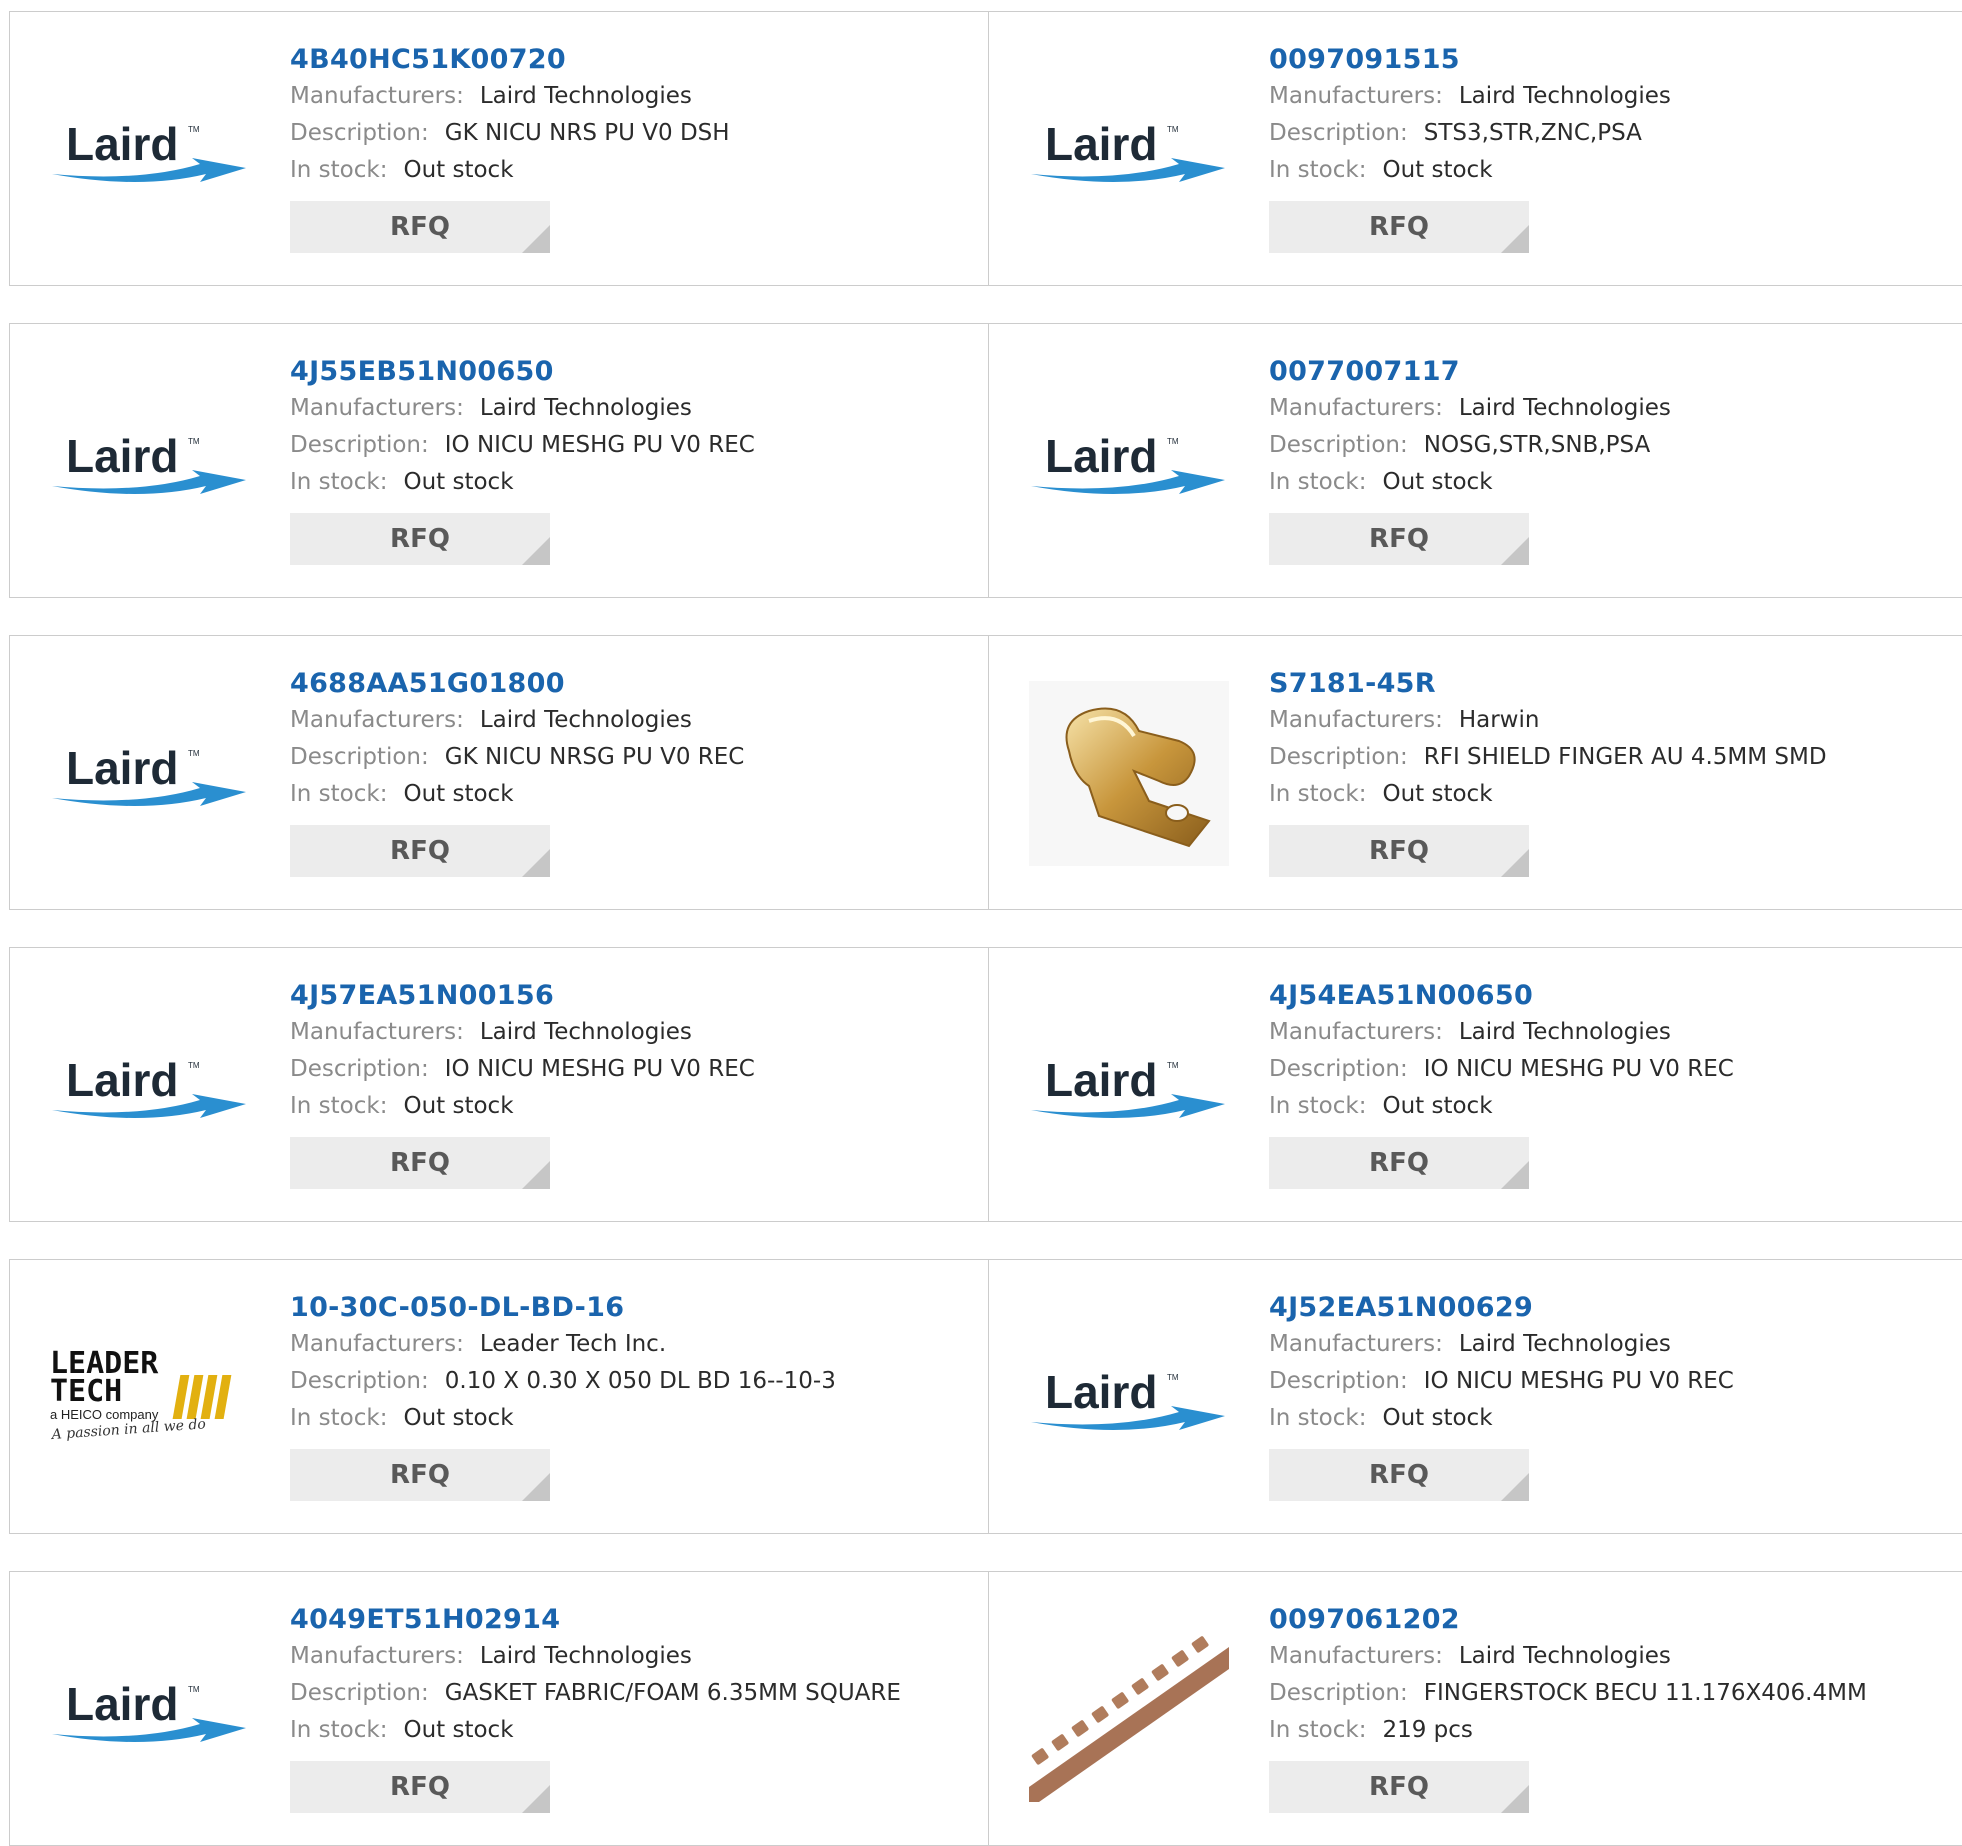  What do you see at coordinates (1615, 445) in the screenshot?
I see `description-row: Description: NOSG,STR,SNB,PSA` at bounding box center [1615, 445].